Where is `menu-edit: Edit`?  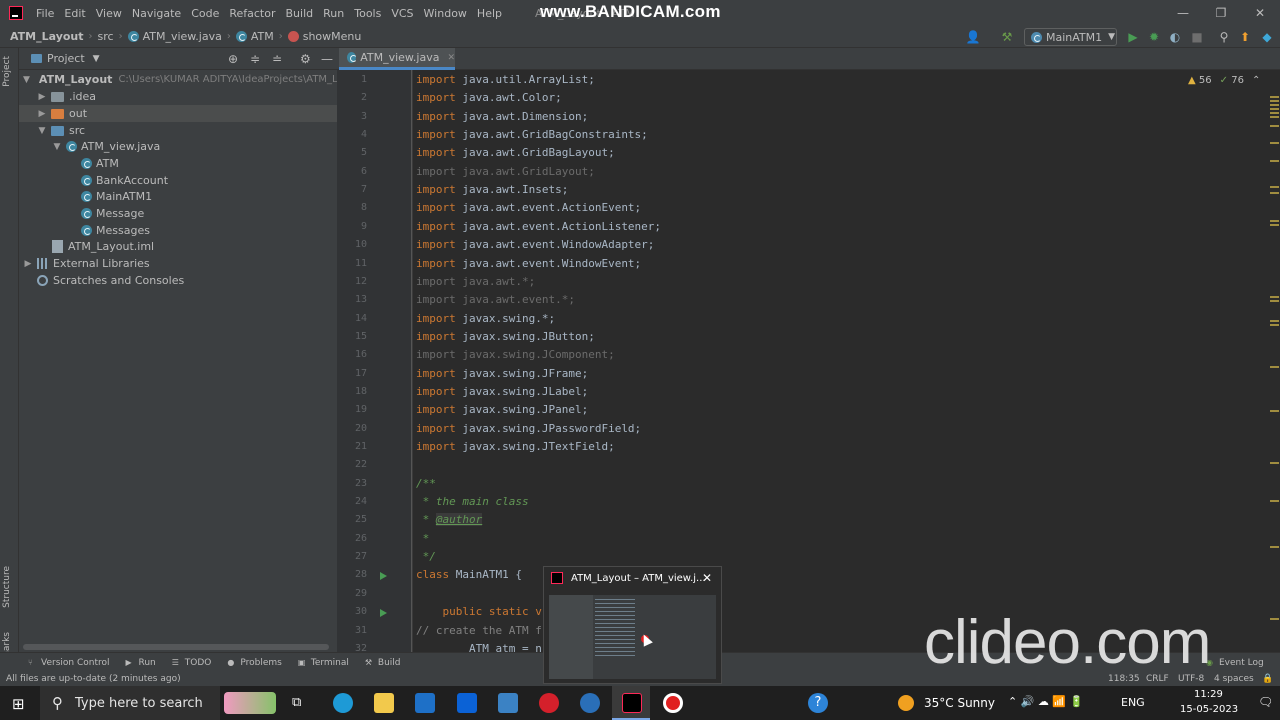
menu-edit: Edit is located at coordinates (74, 13).